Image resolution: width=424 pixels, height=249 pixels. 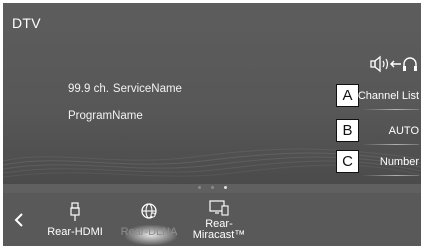 What do you see at coordinates (347, 130) in the screenshot?
I see `marker-b: B` at bounding box center [347, 130].